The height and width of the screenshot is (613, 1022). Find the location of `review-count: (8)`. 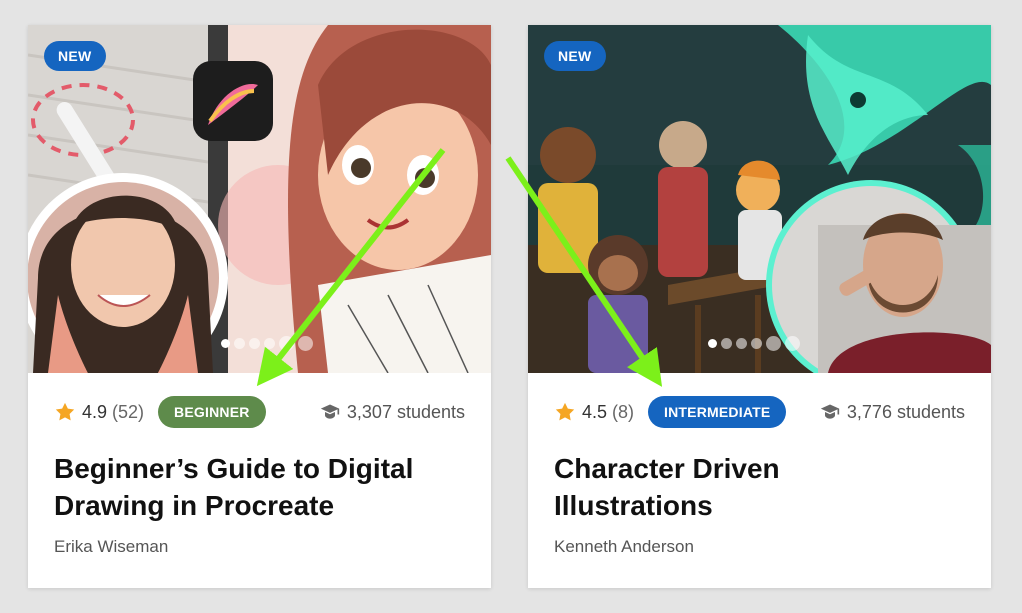

review-count: (8) is located at coordinates (623, 411).